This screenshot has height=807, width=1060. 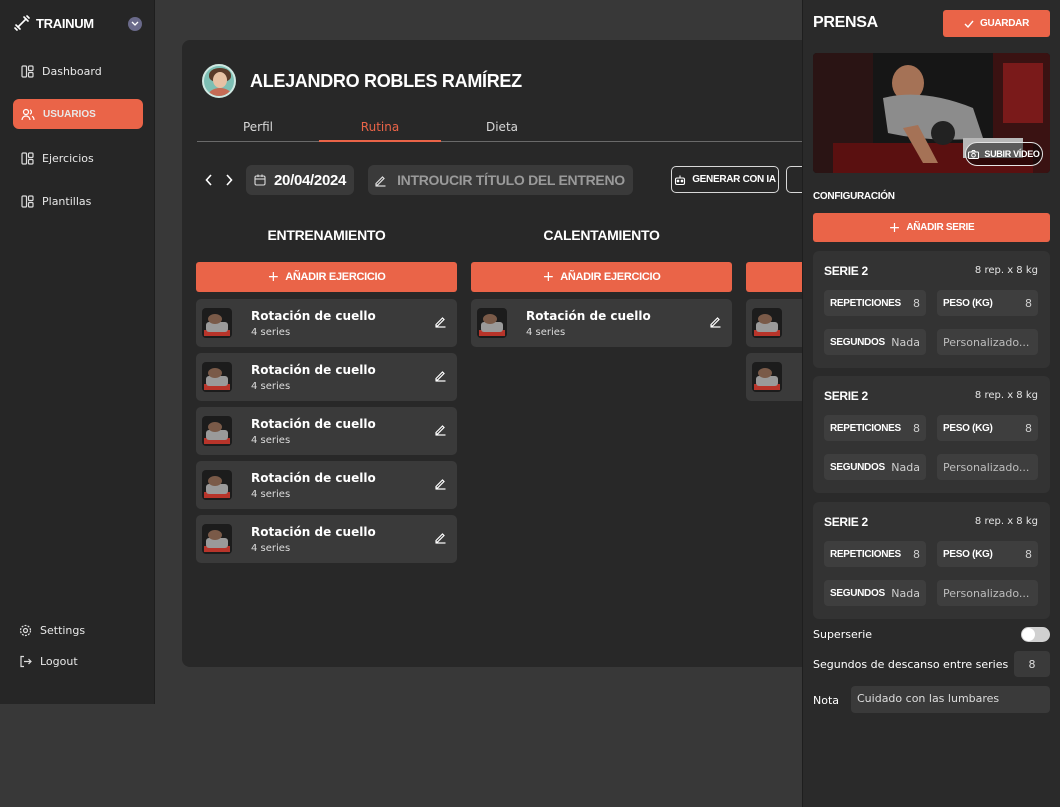 What do you see at coordinates (258, 131) in the screenshot?
I see `tab-perfil: Perfil` at bounding box center [258, 131].